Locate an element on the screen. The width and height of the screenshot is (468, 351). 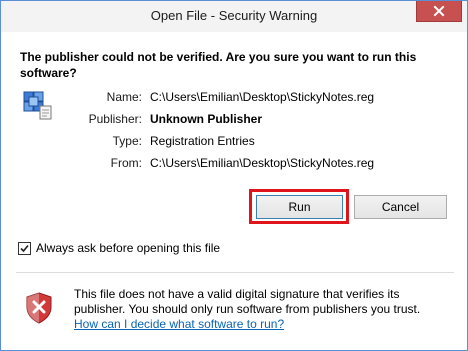
help-link: How can I decide what software to run? is located at coordinates (264, 324).